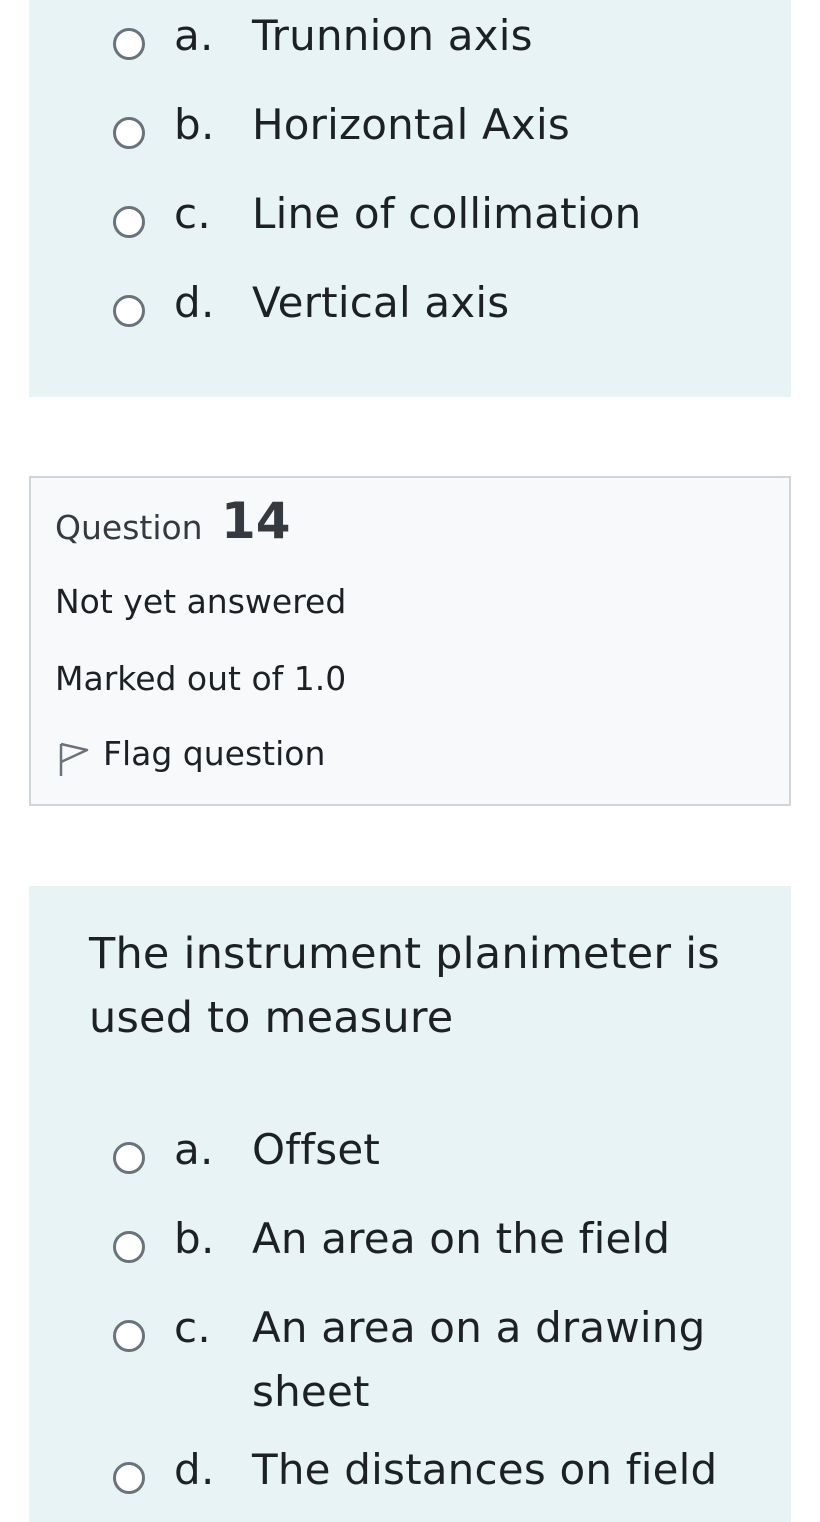 This screenshot has width=820, height=1522. I want to click on option-text: The distances on field, so click(502, 1470).